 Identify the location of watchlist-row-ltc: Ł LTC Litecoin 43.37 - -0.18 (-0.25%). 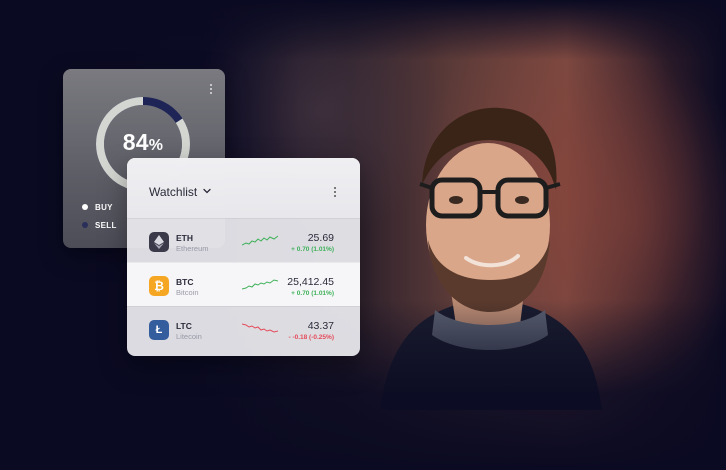
(243, 328).